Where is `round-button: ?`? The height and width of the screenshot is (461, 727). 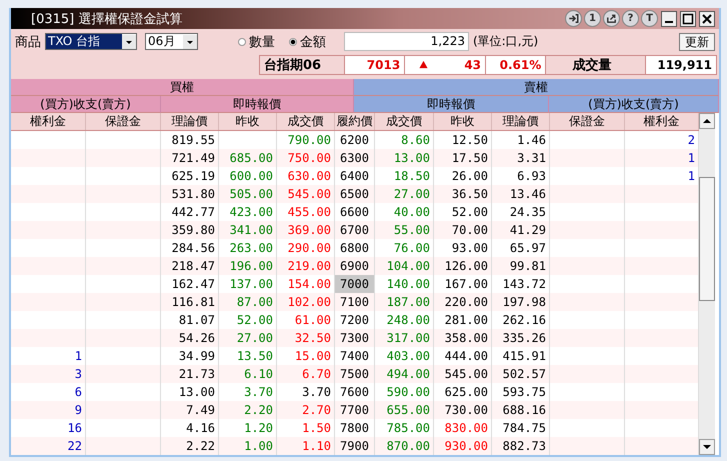
round-button: ? is located at coordinates (630, 19).